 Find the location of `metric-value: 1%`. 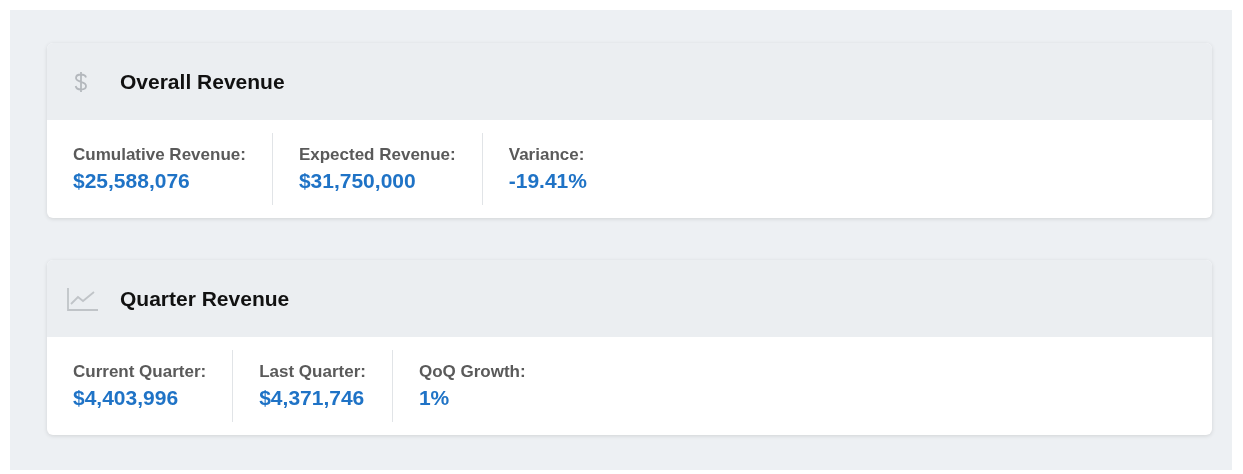

metric-value: 1% is located at coordinates (434, 398).